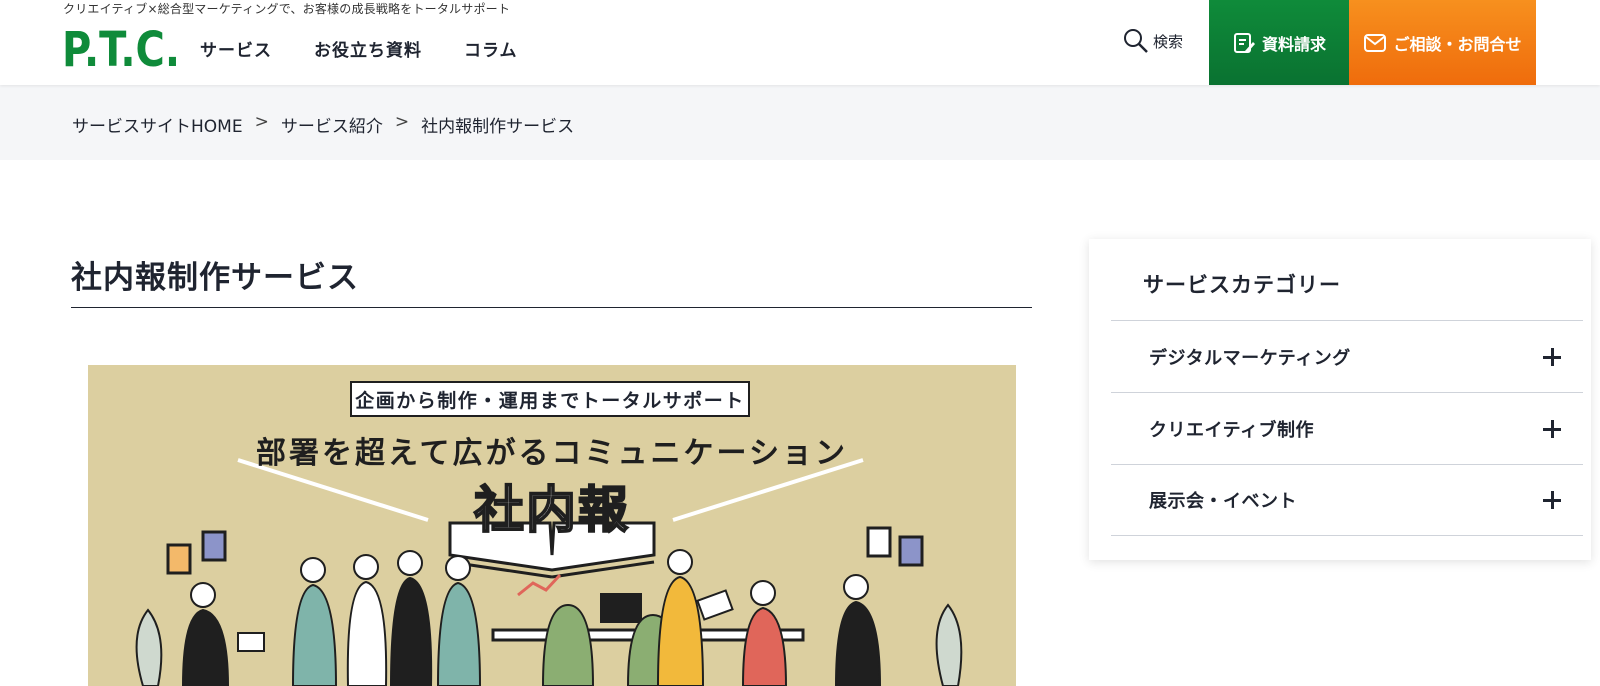 The width and height of the screenshot is (1600, 686). Describe the element at coordinates (1250, 358) in the screenshot. I see `category-label: デジタルマーケティング` at that location.